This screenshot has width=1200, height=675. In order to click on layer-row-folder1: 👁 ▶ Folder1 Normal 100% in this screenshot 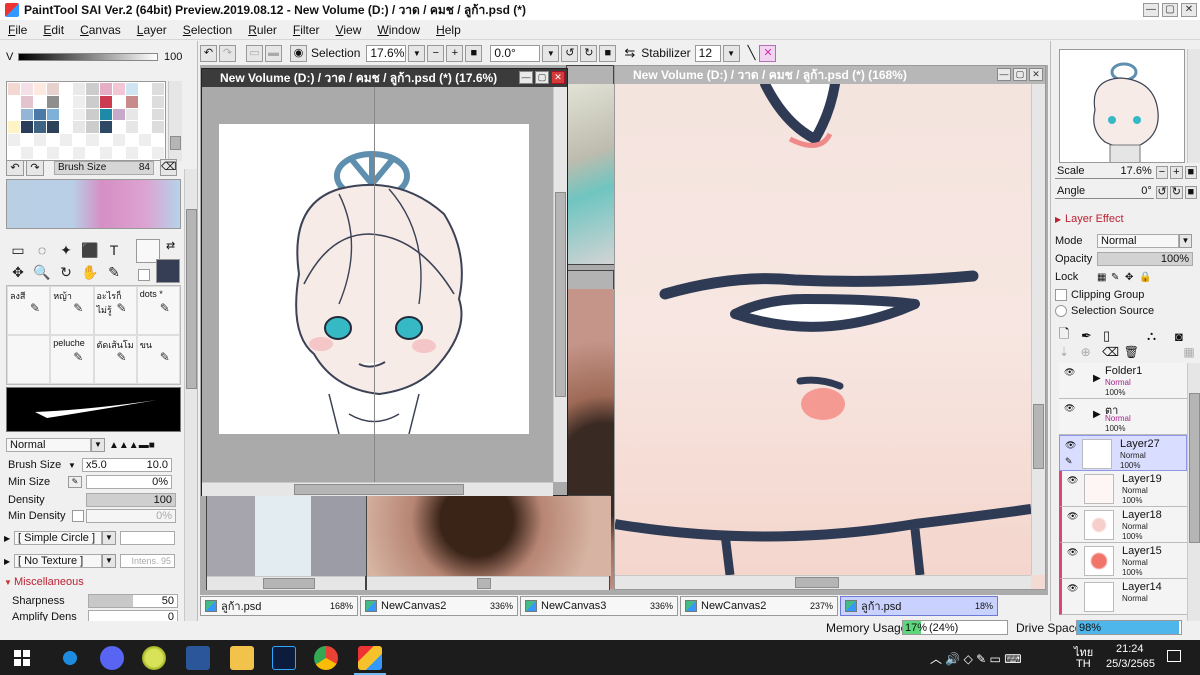, I will do `click(1123, 381)`.